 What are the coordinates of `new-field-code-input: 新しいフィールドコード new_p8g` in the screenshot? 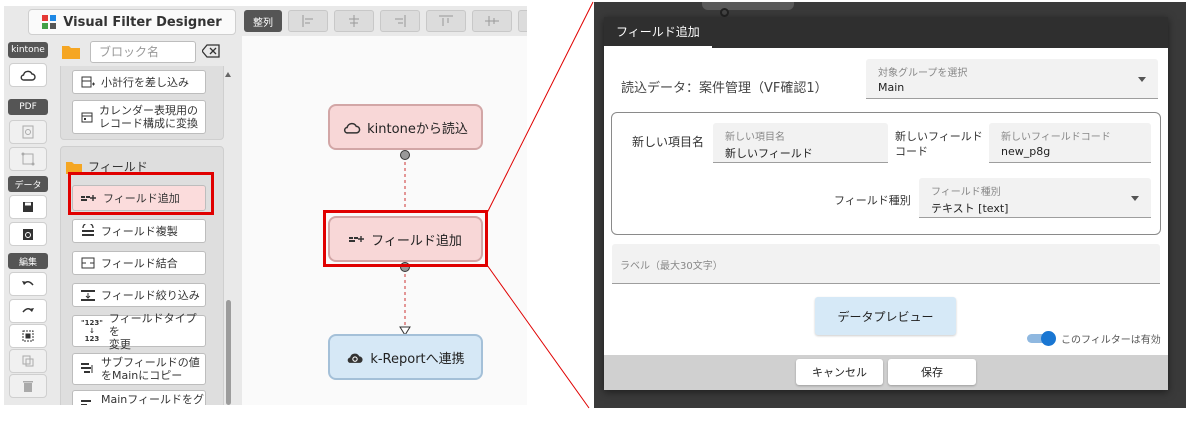 It's located at (1070, 143).